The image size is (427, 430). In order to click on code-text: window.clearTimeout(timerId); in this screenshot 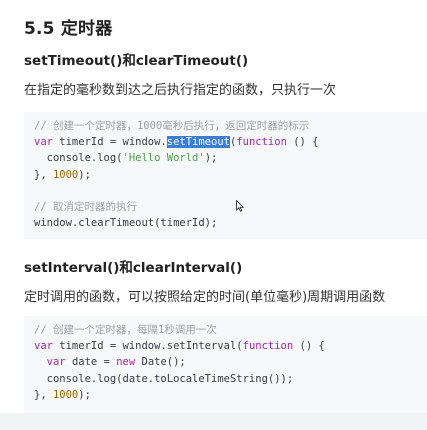, I will do `click(126, 223)`.